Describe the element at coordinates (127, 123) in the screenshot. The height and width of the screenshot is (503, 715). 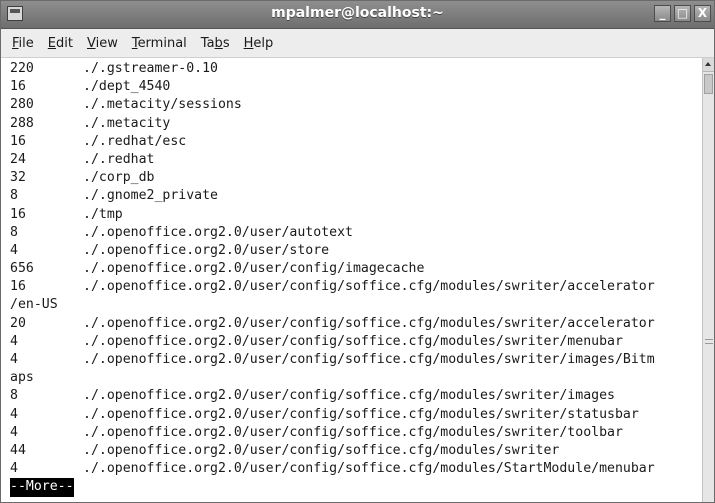
I see `path-value: ./.metacity` at that location.